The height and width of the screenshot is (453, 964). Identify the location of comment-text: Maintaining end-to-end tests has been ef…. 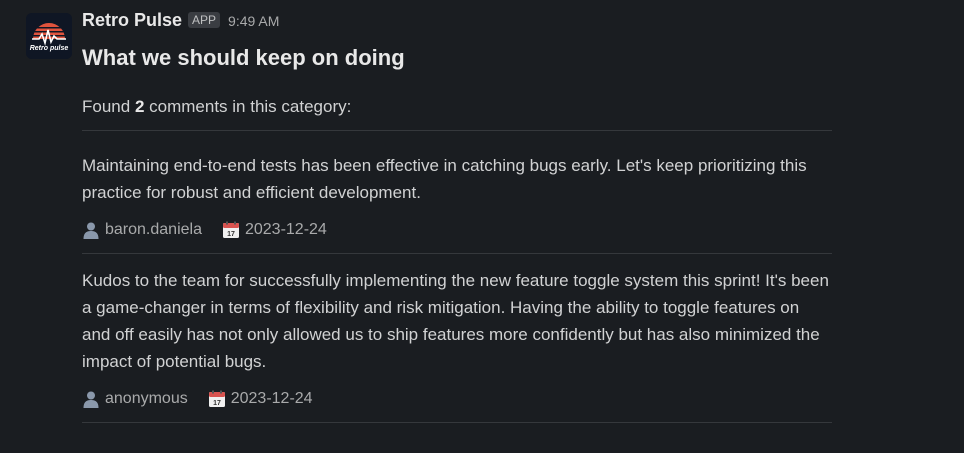
(444, 179).